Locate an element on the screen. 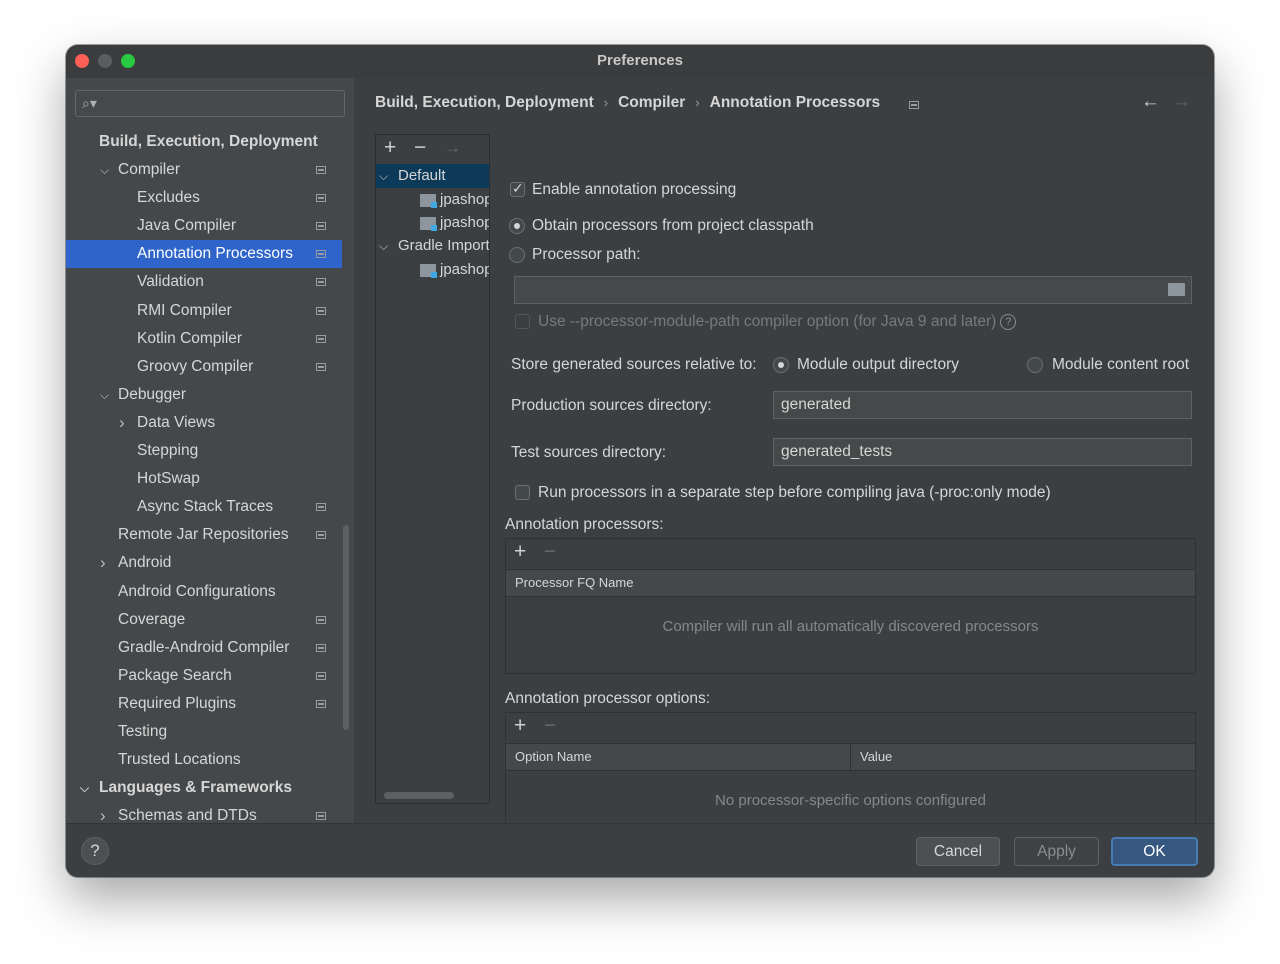  sidebar-item-validation: Validation is located at coordinates (204, 282).